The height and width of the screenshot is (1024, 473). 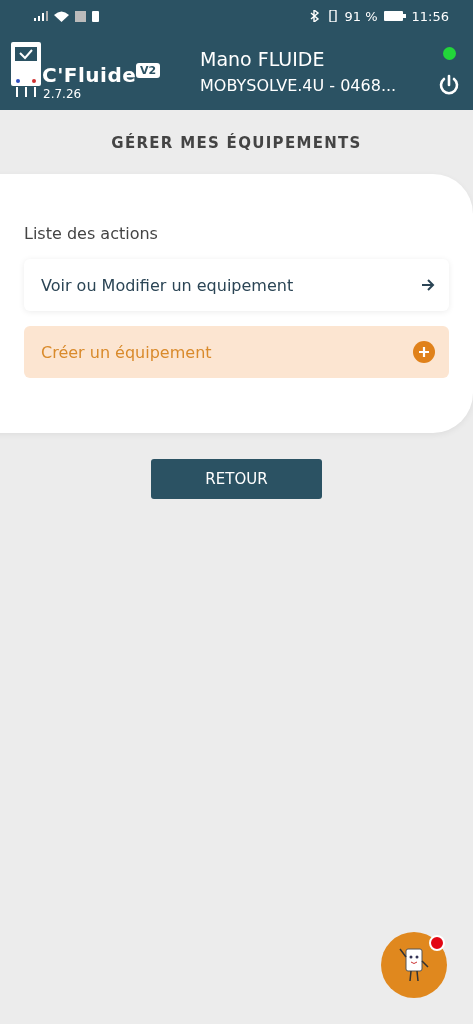 I want to click on power-icon, so click(x=449, y=84).